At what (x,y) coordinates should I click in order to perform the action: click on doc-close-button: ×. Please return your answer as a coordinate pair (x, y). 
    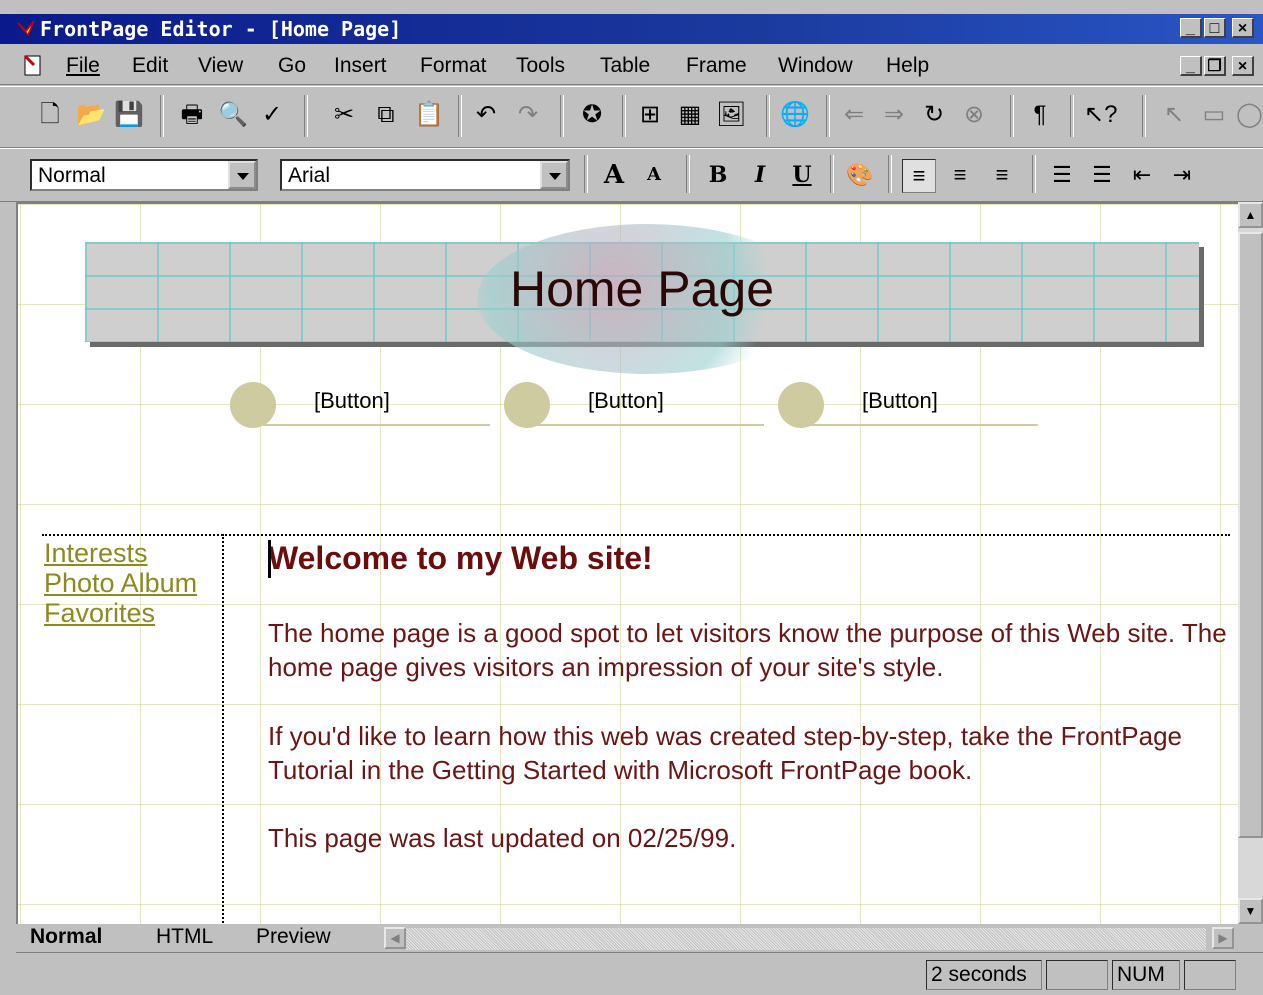
    Looking at the image, I should click on (1243, 66).